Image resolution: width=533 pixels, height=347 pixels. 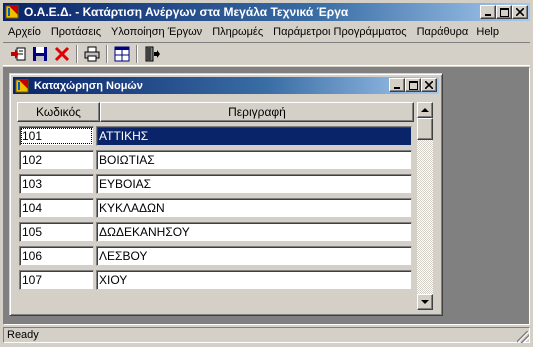 I want to click on print-icon, so click(x=92, y=54).